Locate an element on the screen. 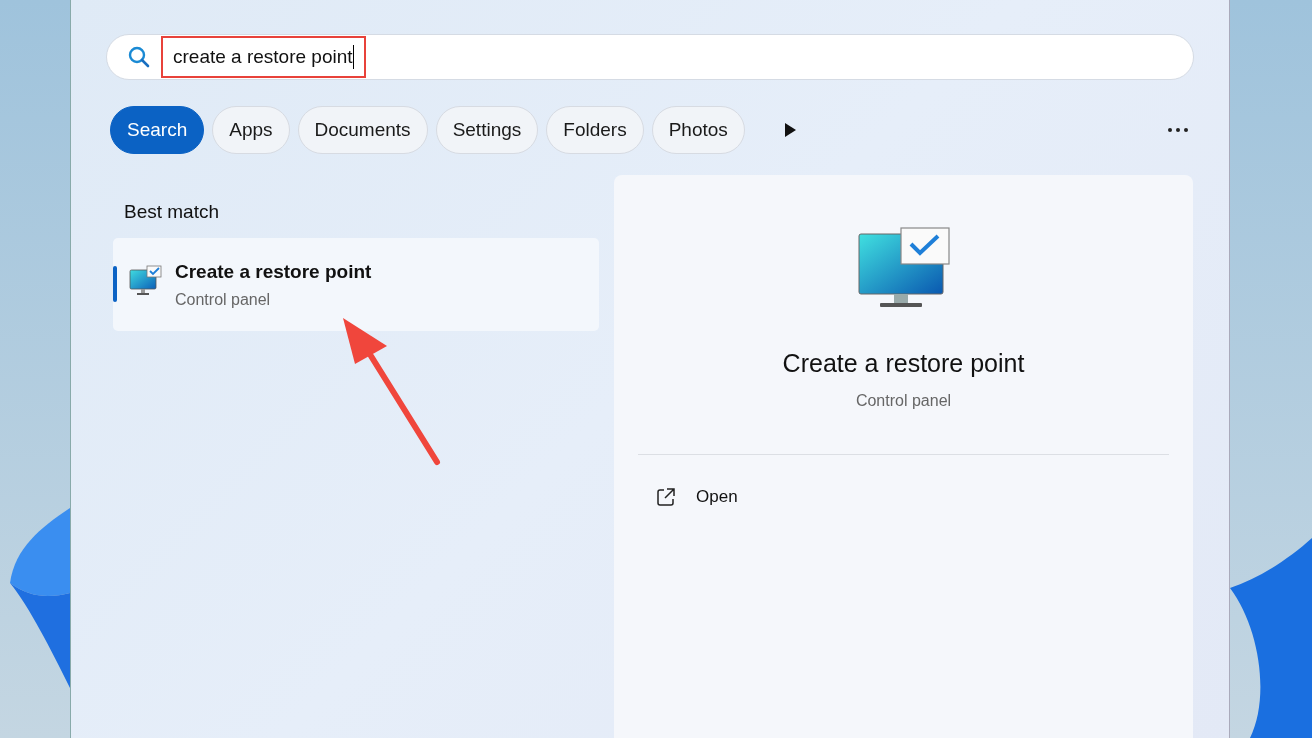 The image size is (1312, 738). filter-tab: Apps is located at coordinates (251, 130).